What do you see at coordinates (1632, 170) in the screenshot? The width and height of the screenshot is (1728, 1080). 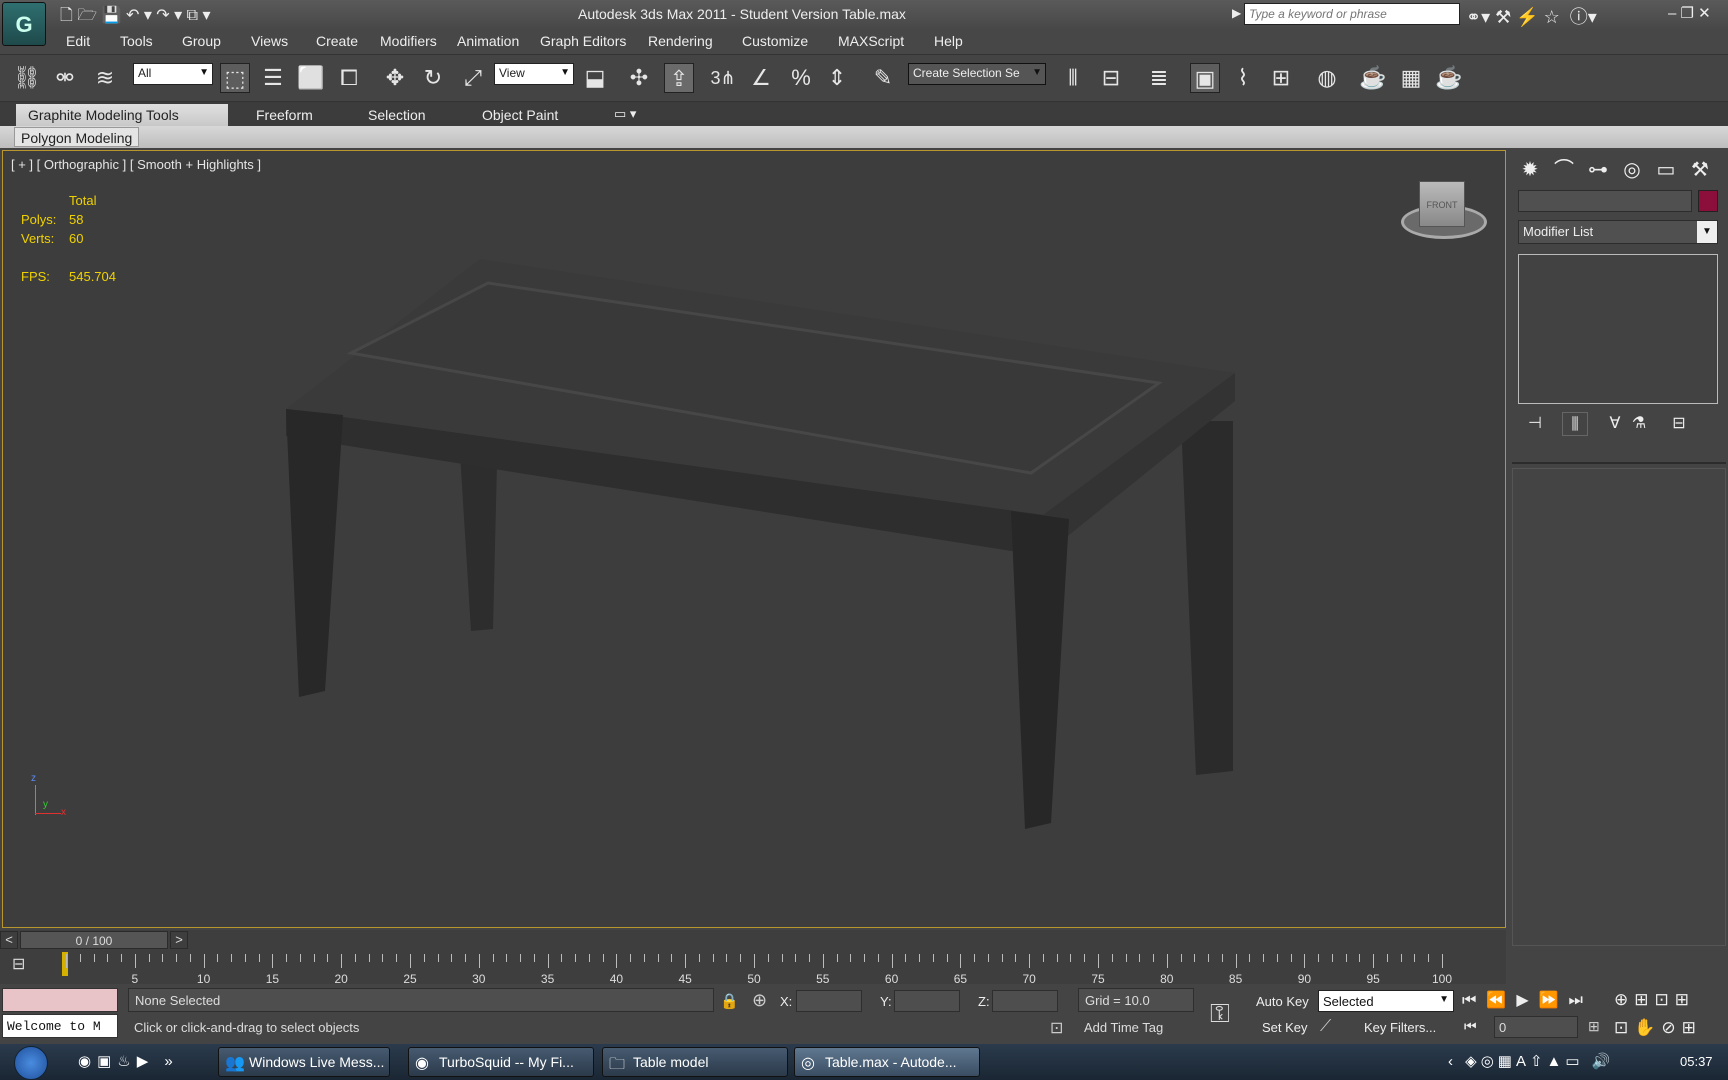 I see `motion-panel-icon: ◎` at bounding box center [1632, 170].